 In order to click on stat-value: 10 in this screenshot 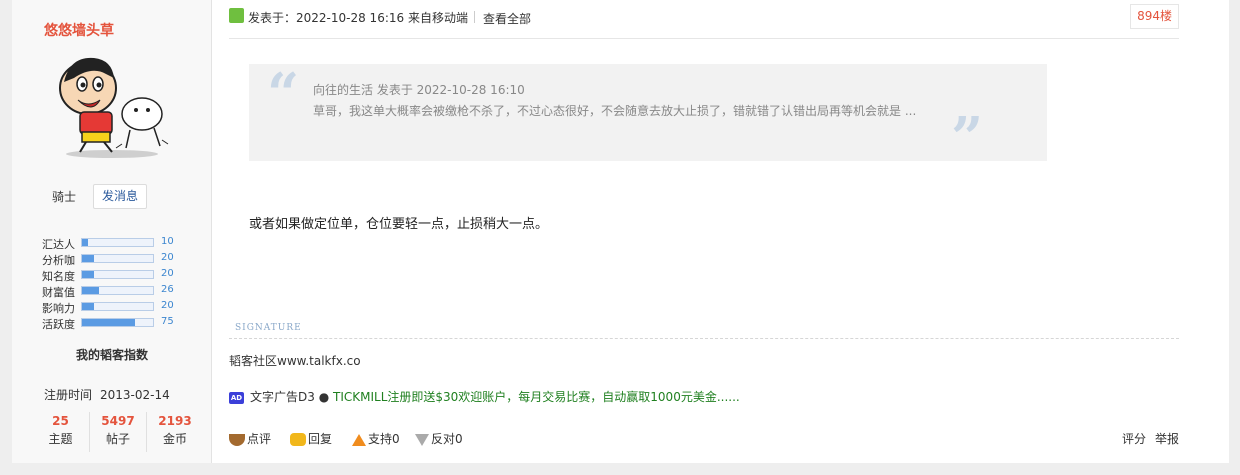, I will do `click(167, 241)`.